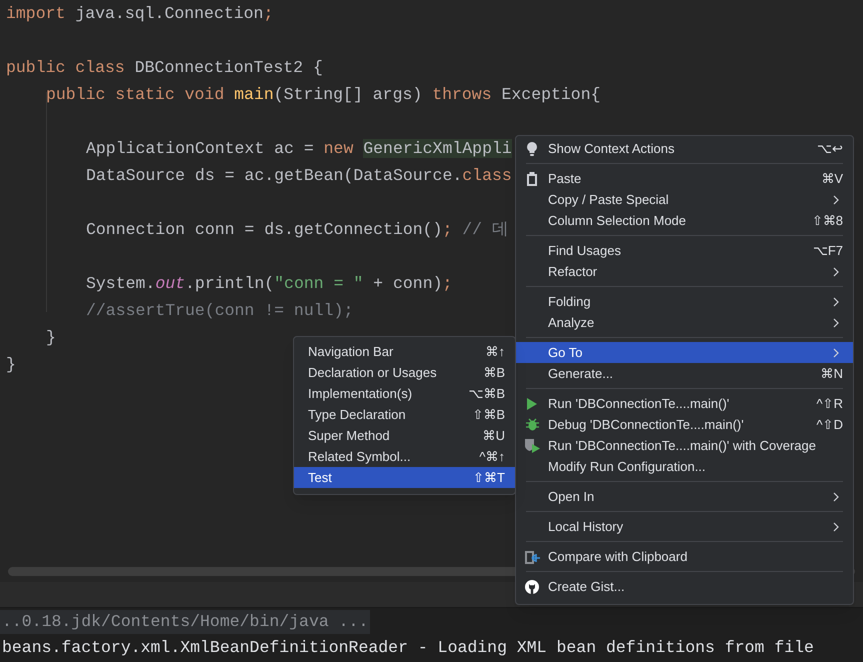 The width and height of the screenshot is (863, 662). What do you see at coordinates (532, 587) in the screenshot?
I see `octocat-icon` at bounding box center [532, 587].